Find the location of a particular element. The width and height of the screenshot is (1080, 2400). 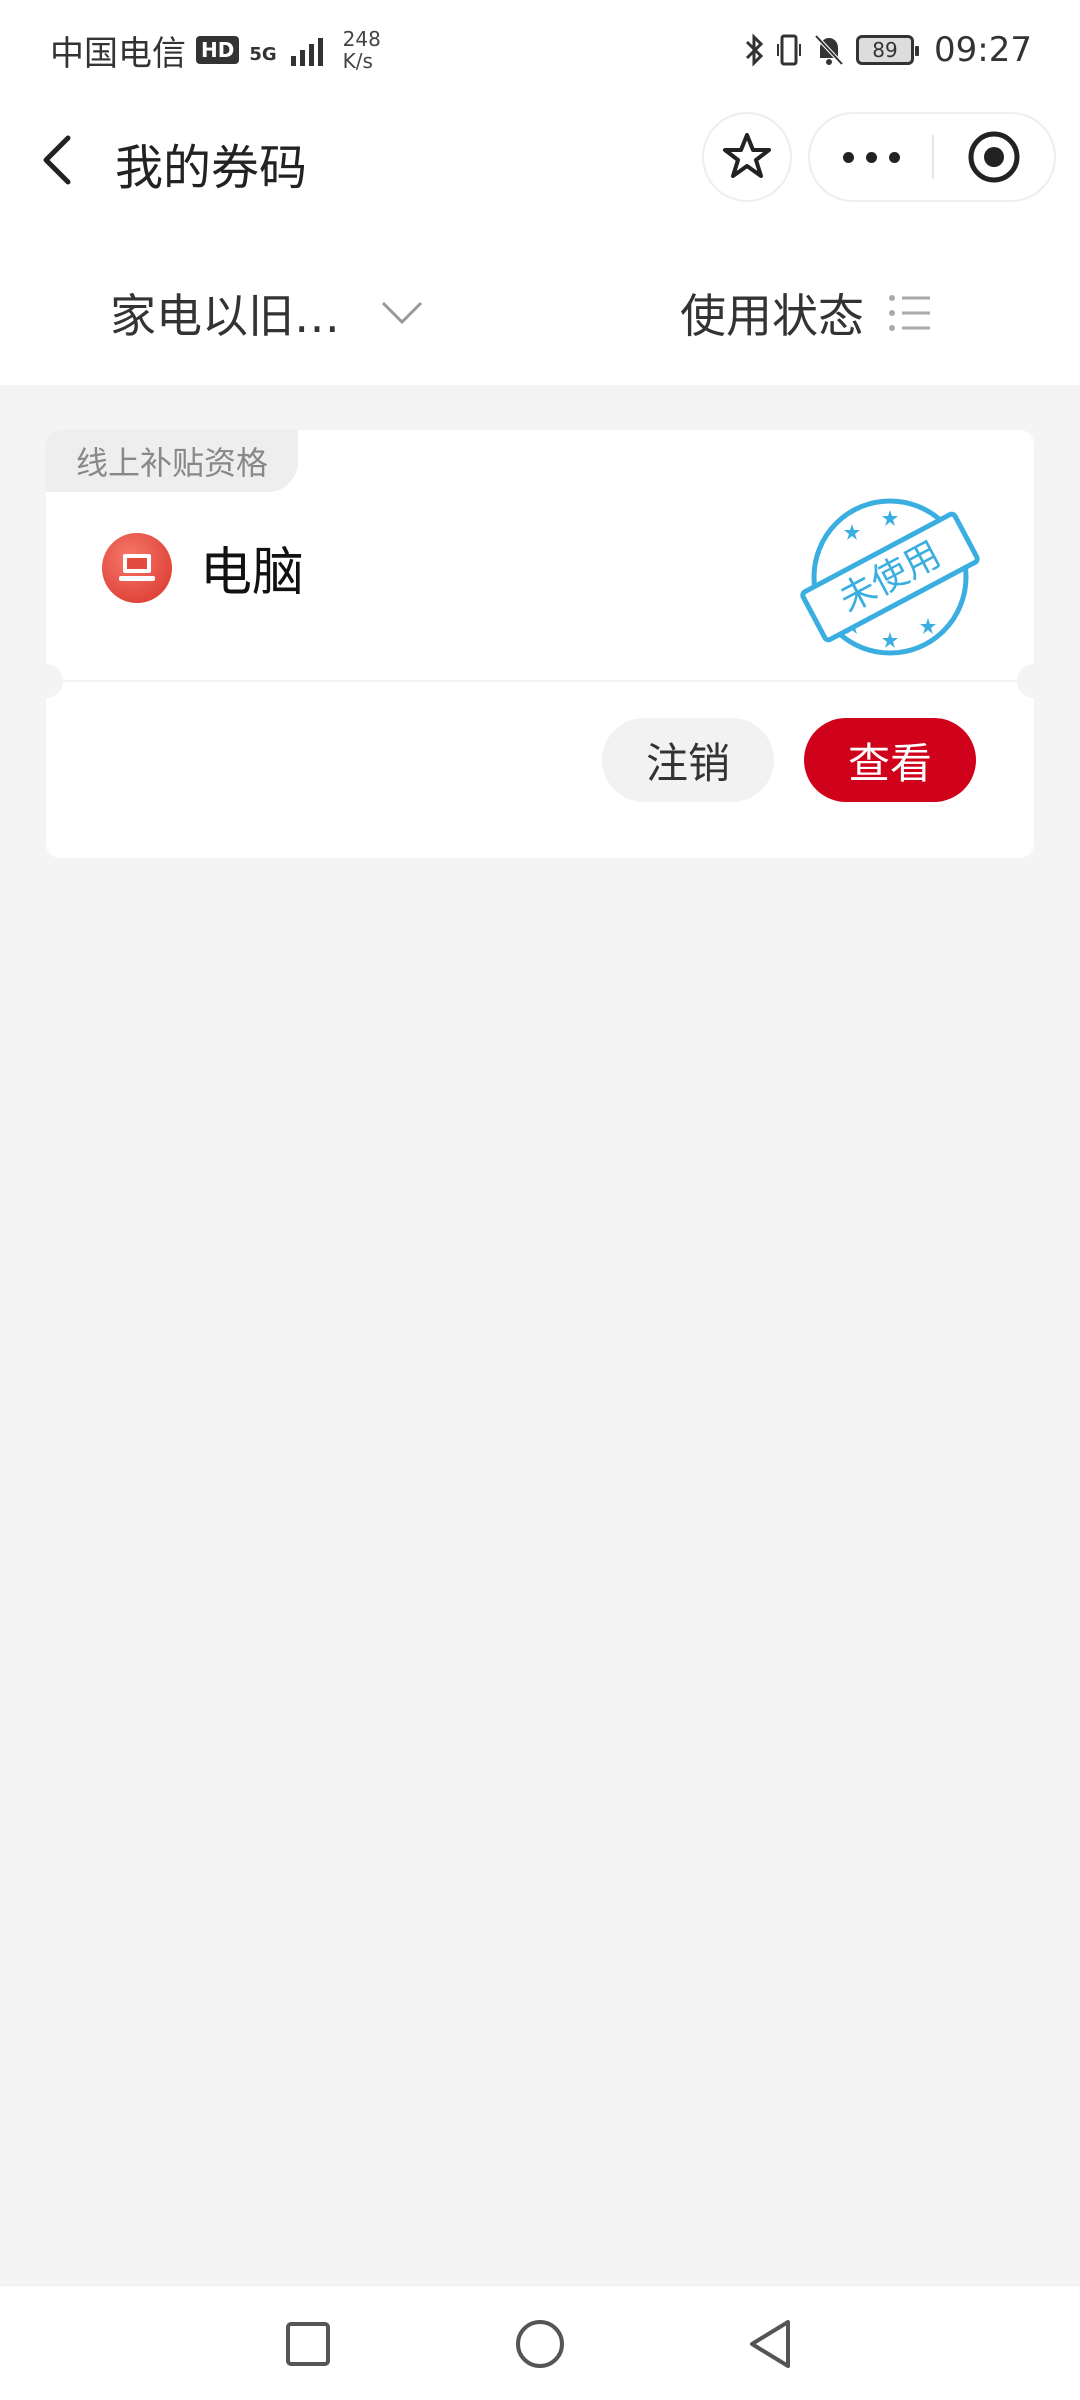

close-target-button is located at coordinates (994, 157).